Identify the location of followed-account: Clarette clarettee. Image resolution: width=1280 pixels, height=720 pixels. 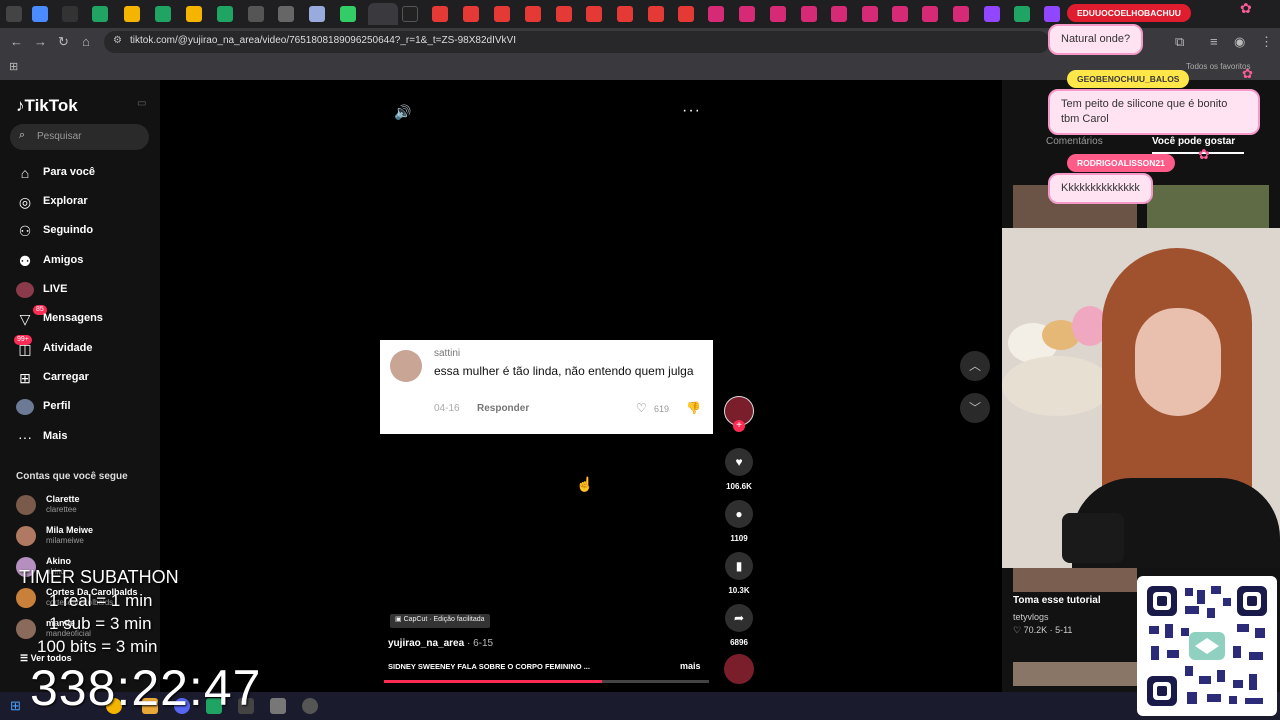
(86, 505).